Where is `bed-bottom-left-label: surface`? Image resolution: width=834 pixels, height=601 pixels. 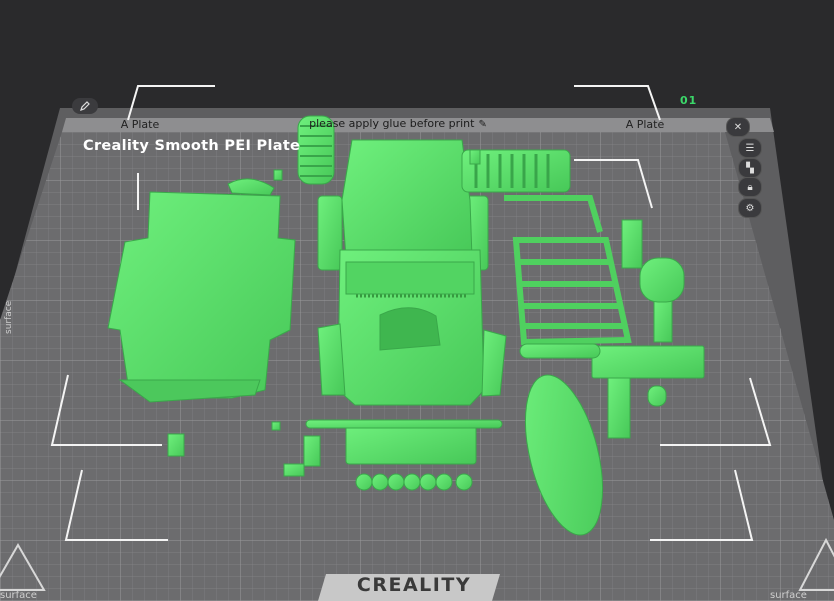 bed-bottom-left-label: surface is located at coordinates (18, 595).